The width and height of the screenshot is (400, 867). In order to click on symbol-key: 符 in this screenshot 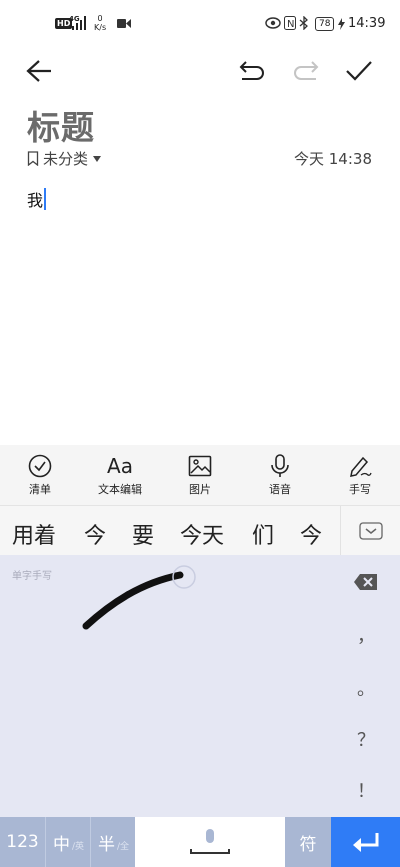, I will do `click(308, 842)`.